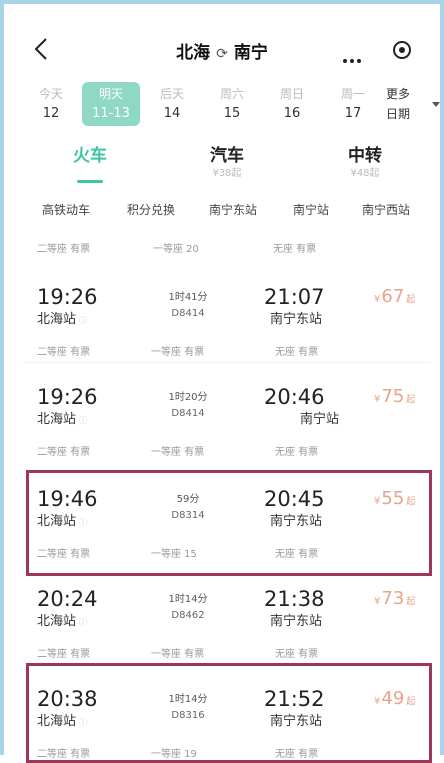 The width and height of the screenshot is (444, 763). I want to click on tab-train: 火车, so click(90, 156).